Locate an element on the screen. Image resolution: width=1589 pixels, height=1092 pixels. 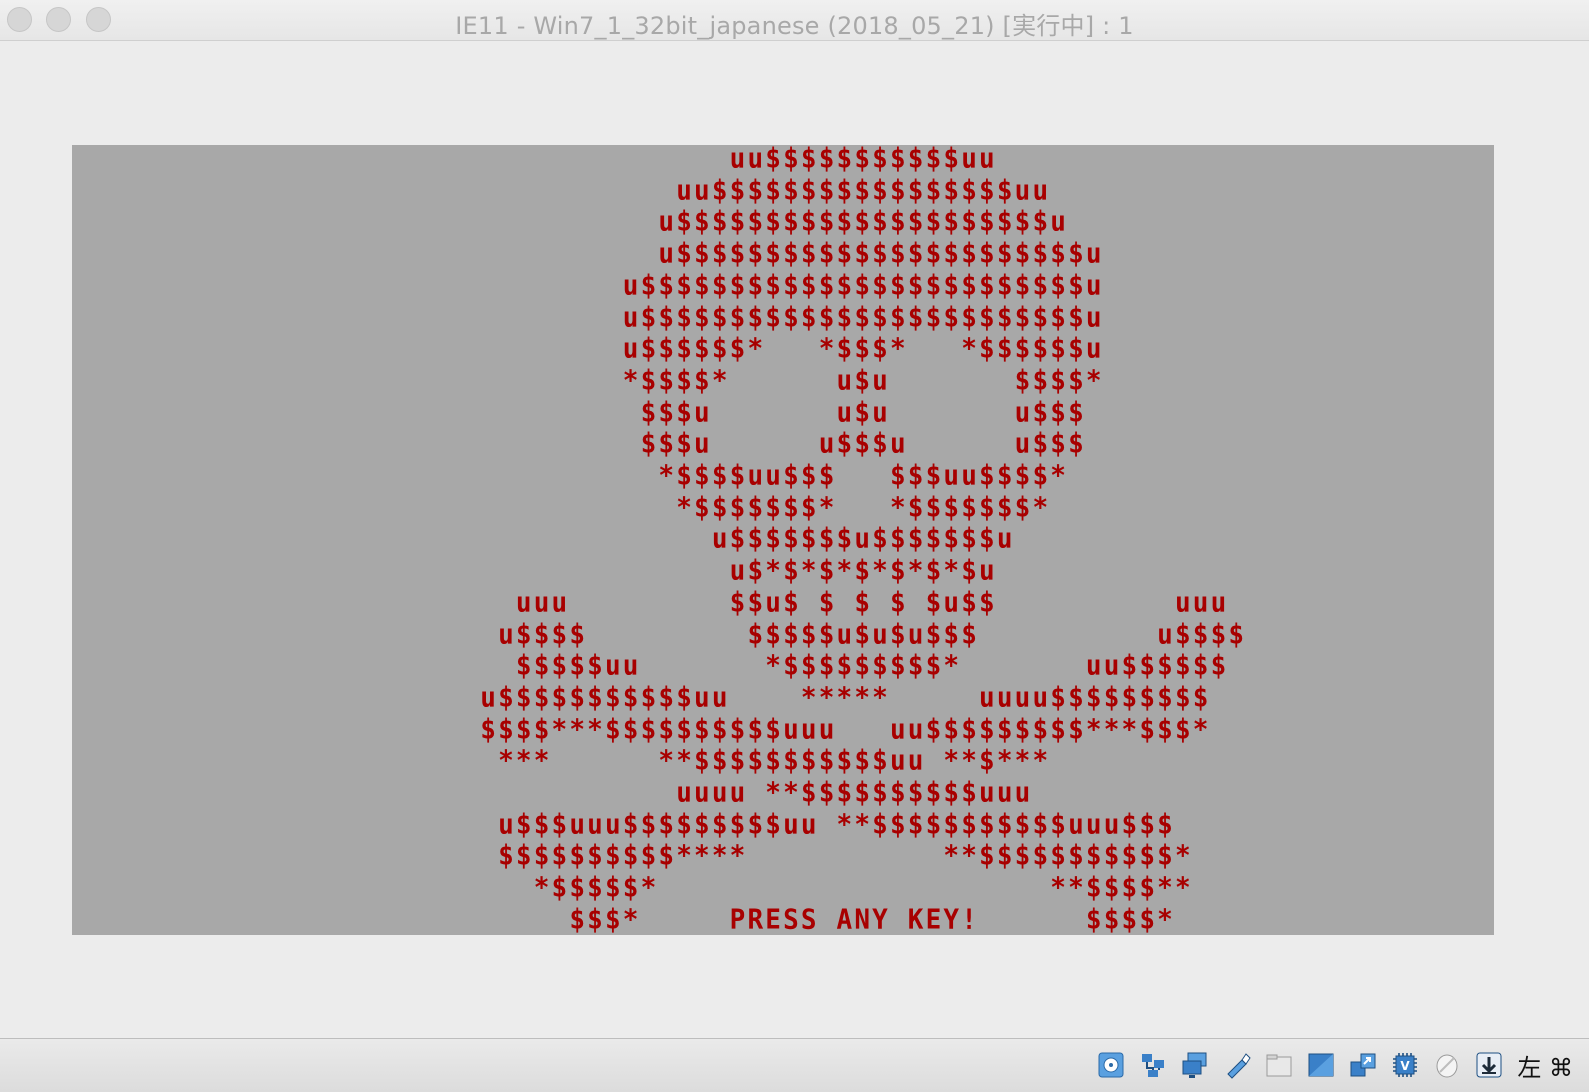
screen-icon is located at coordinates (1321, 1065).